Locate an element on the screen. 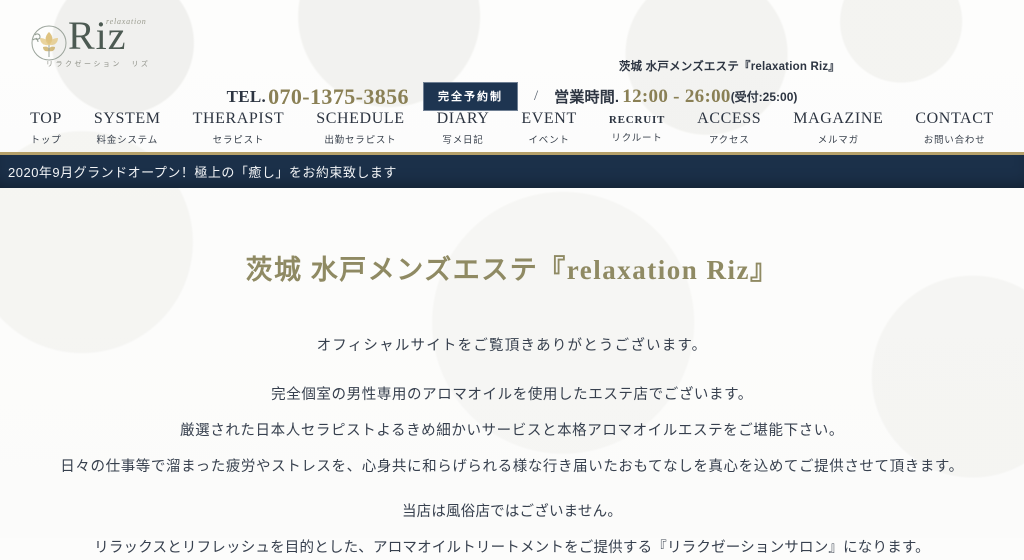  nav-item-label-ja: トップ is located at coordinates (46, 140).